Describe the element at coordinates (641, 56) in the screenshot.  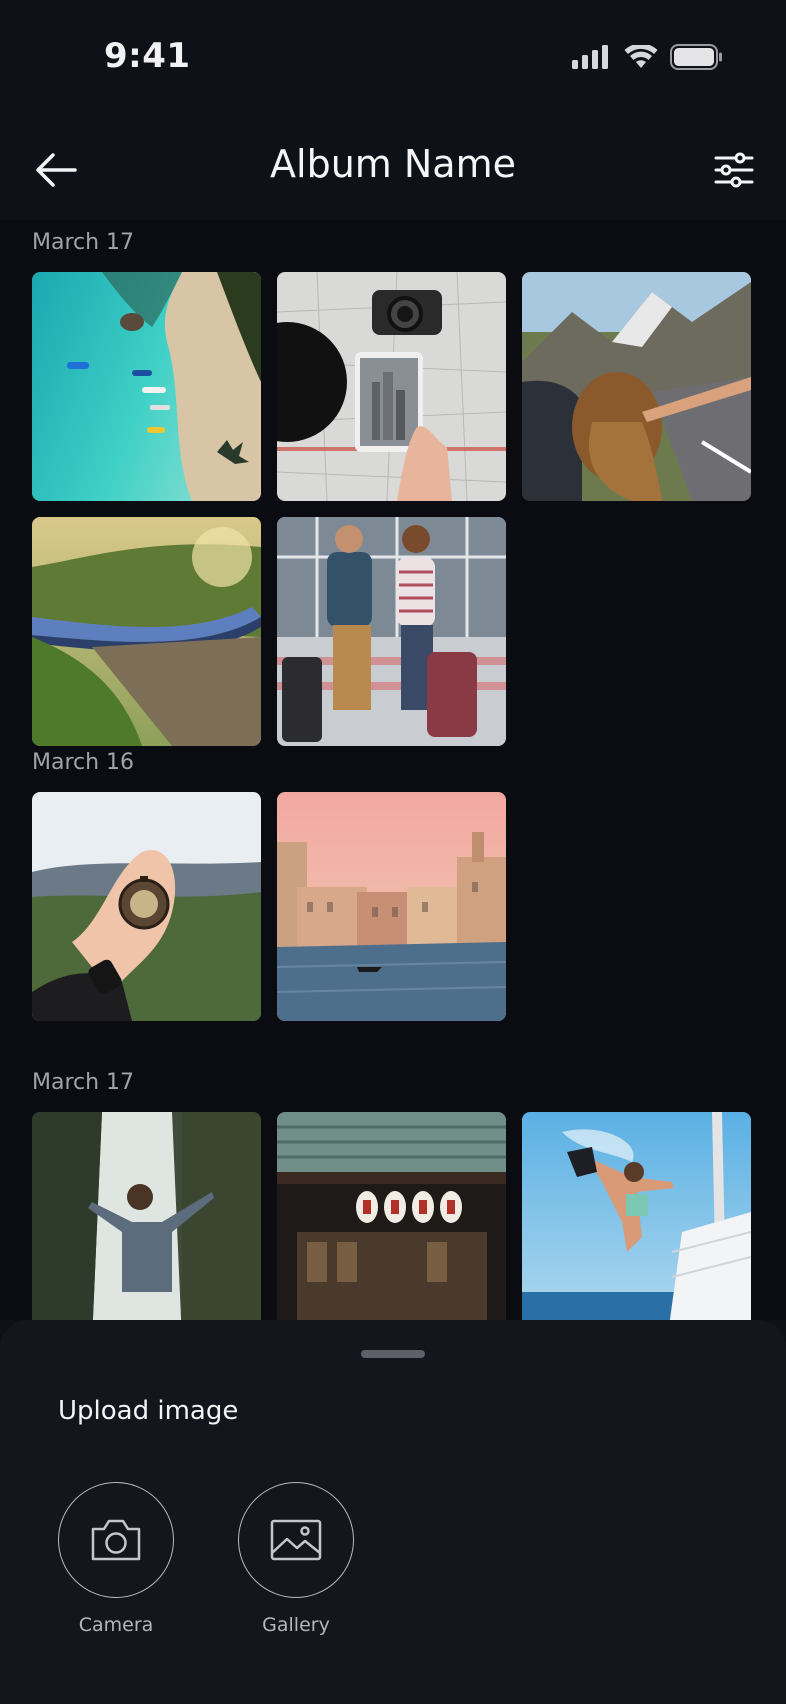
I see `wifi-icon` at that location.